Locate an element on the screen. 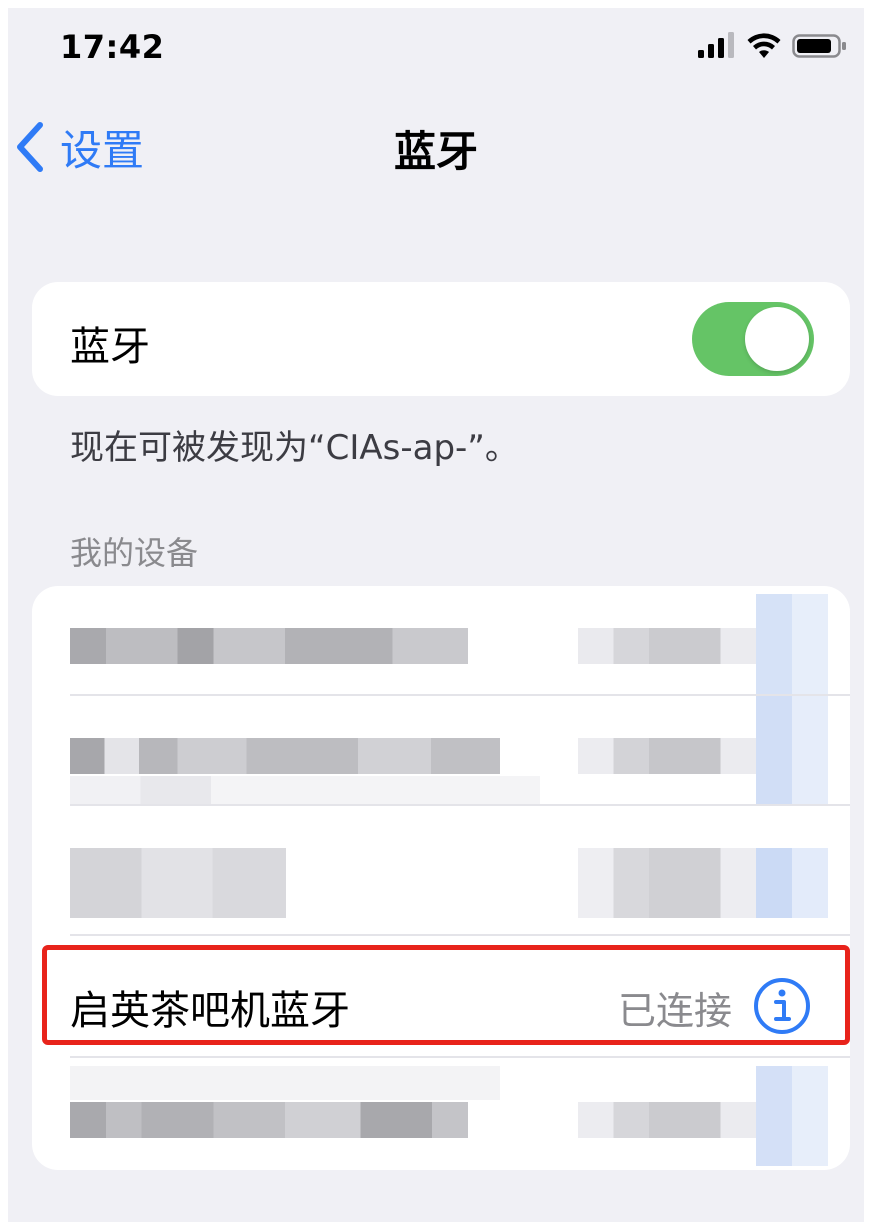 This screenshot has width=870, height=1225. bluetooth-label: 蓝牙 is located at coordinates (110, 347).